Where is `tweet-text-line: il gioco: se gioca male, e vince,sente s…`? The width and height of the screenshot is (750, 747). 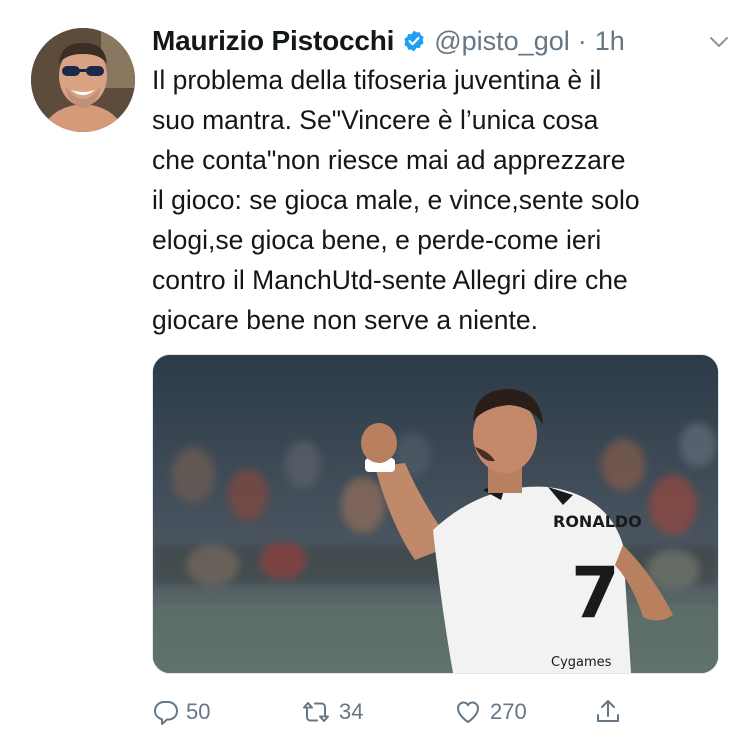 tweet-text-line: il gioco: se gioca male, e vince,sente s… is located at coordinates (396, 200).